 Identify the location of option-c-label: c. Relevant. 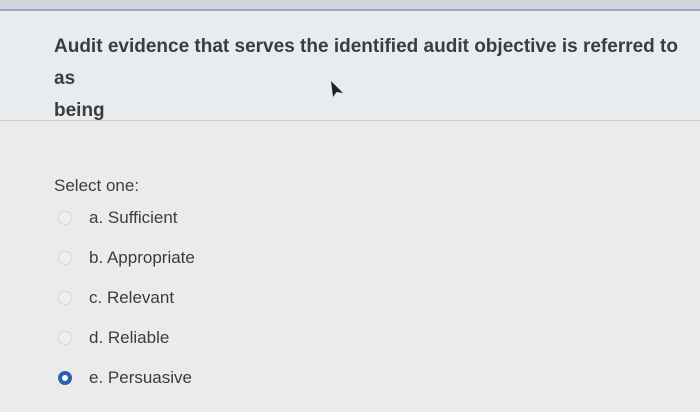
(132, 297).